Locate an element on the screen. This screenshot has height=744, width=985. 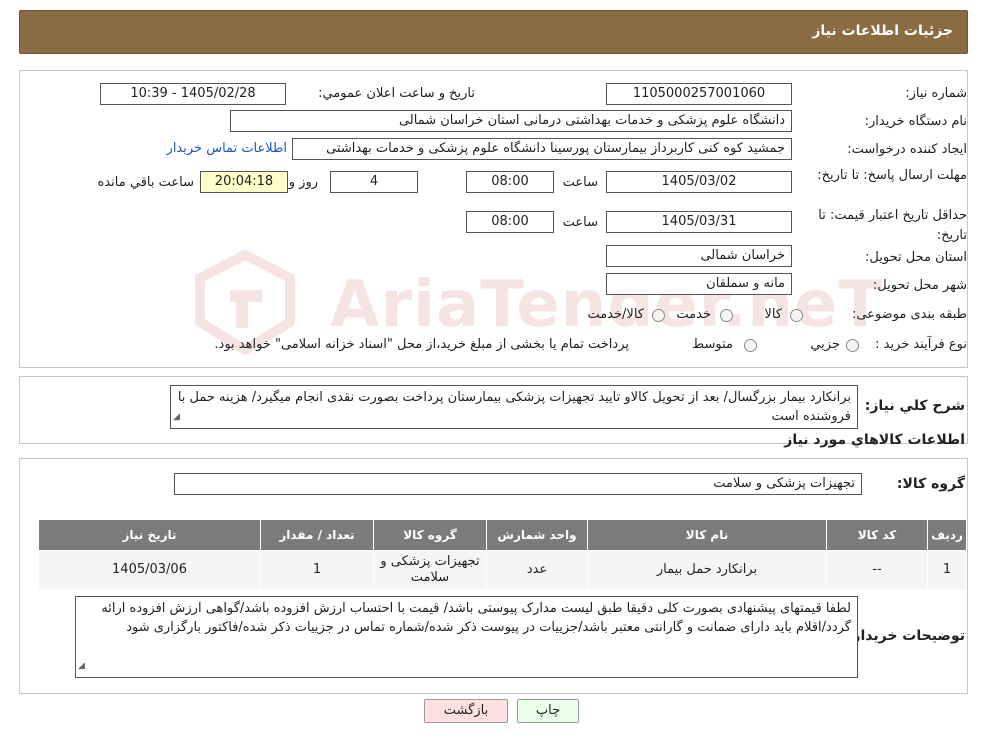
page-header: جزئیات اطلاعات نیاز is located at coordinates (493, 32).